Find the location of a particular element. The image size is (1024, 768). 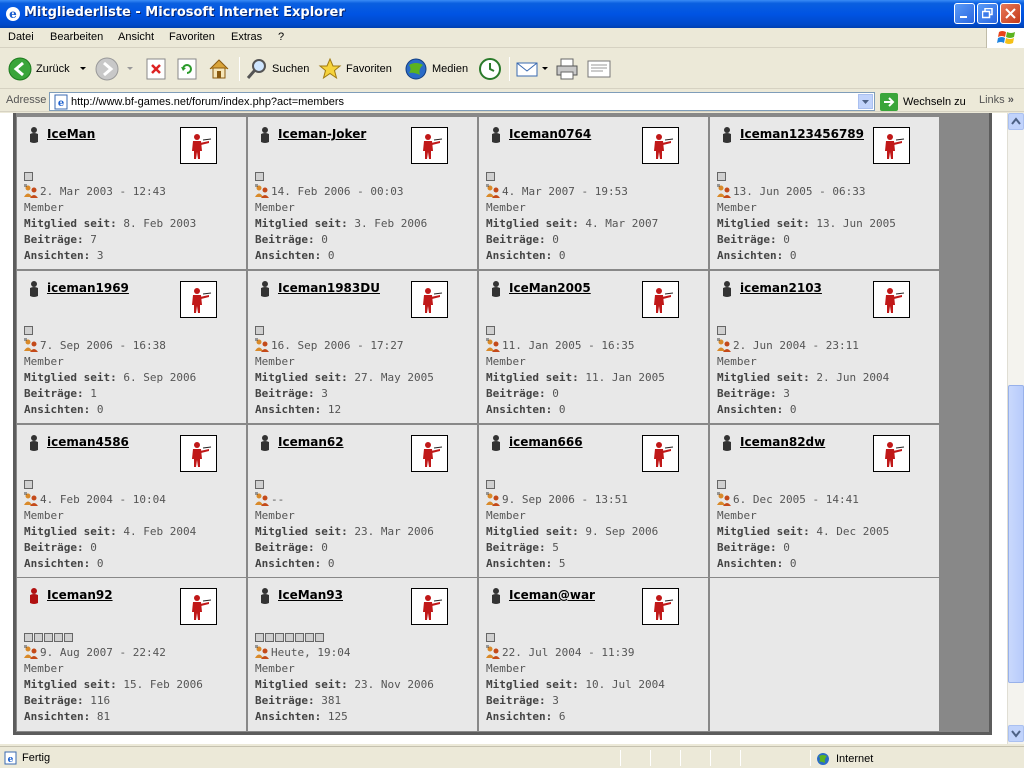

member-views: Ansichten: 125 is located at coordinates (301, 716).